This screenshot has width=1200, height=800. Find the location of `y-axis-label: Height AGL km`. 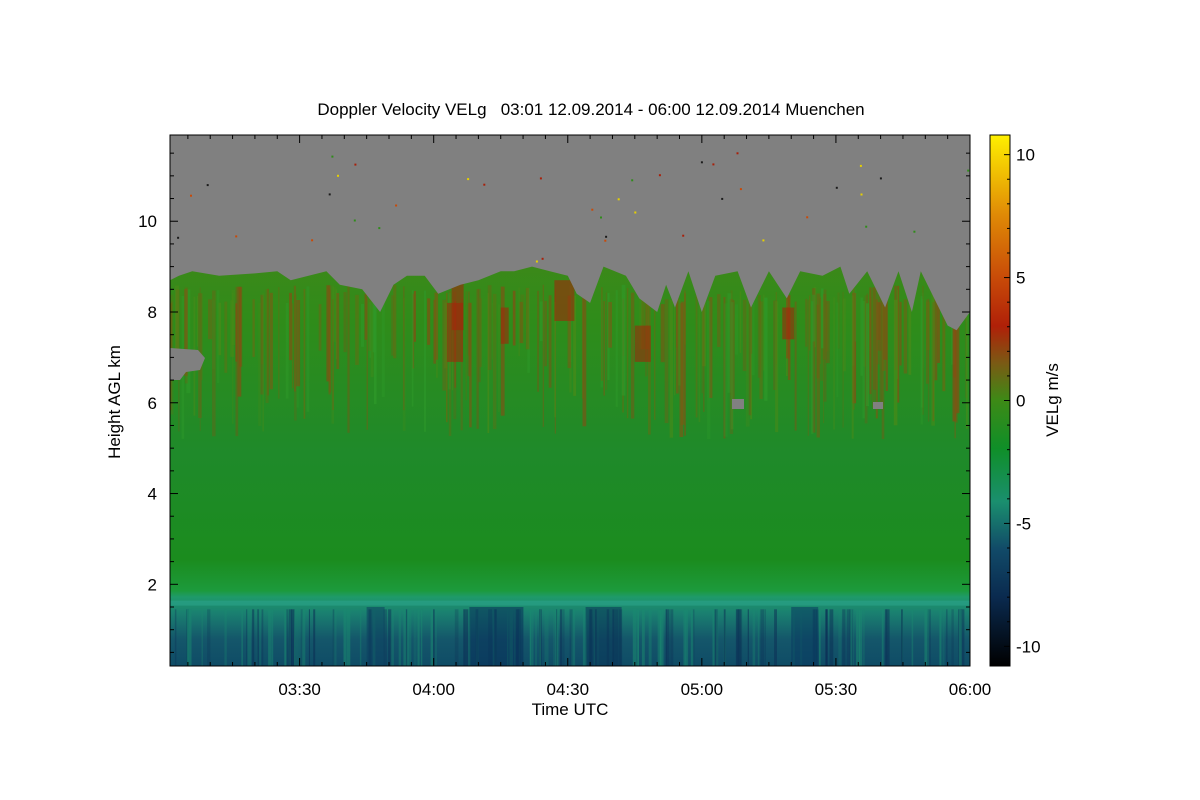

y-axis-label: Height AGL km is located at coordinates (114, 402).